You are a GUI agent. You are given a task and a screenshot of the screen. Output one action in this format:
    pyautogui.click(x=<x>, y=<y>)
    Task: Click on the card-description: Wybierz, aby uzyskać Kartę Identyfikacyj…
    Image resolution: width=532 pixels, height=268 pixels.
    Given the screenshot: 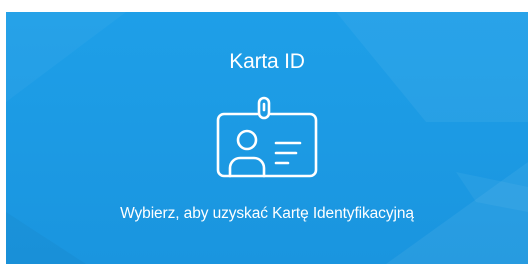 What is the action you would take?
    pyautogui.click(x=267, y=213)
    